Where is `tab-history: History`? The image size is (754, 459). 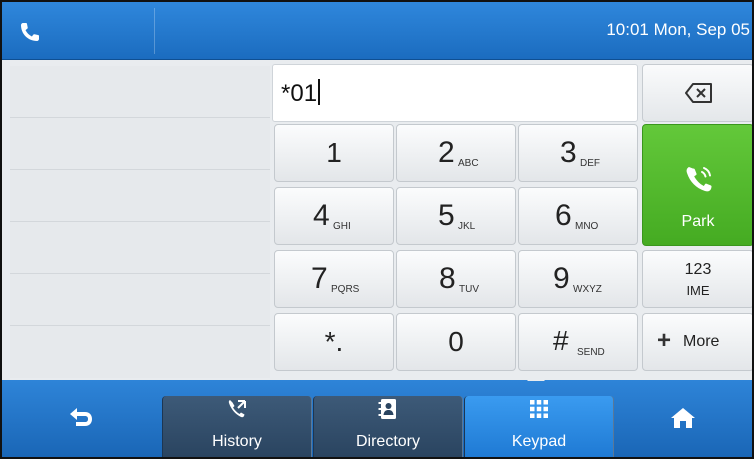
tab-history: History is located at coordinates (237, 426).